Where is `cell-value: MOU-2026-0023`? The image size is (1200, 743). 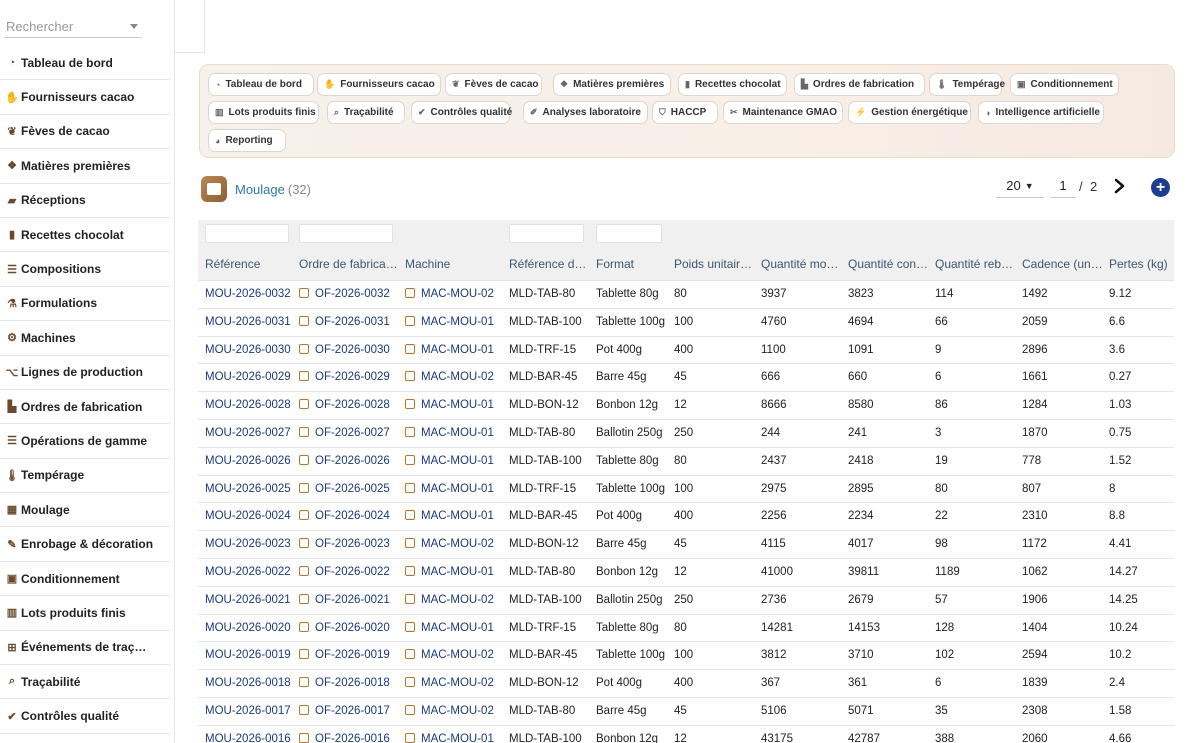
cell-value: MOU-2026-0023 is located at coordinates (248, 544).